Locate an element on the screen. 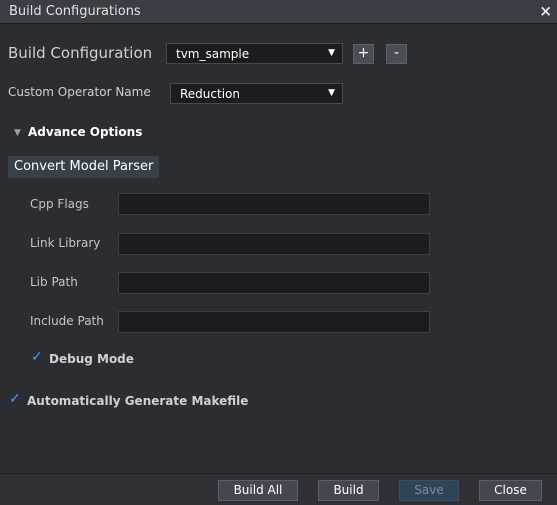  build-configuration-value: tvm_sample is located at coordinates (213, 54).